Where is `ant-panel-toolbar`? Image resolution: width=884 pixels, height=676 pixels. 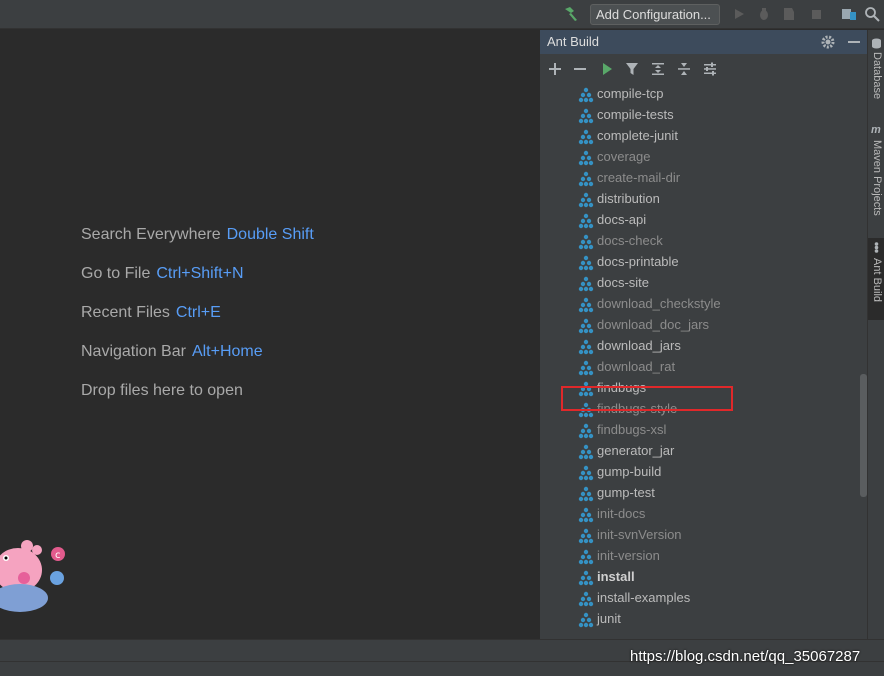 ant-panel-toolbar is located at coordinates (704, 69).